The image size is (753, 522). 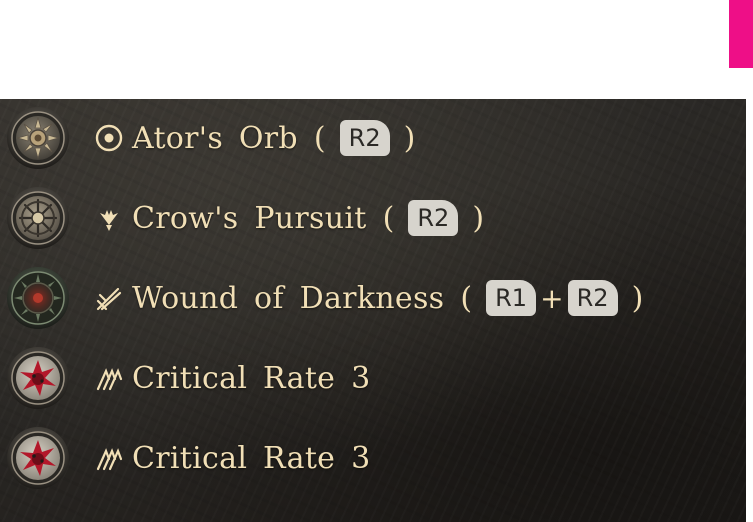 What do you see at coordinates (38, 218) in the screenshot?
I see `wheel-medal-icon` at bounding box center [38, 218].